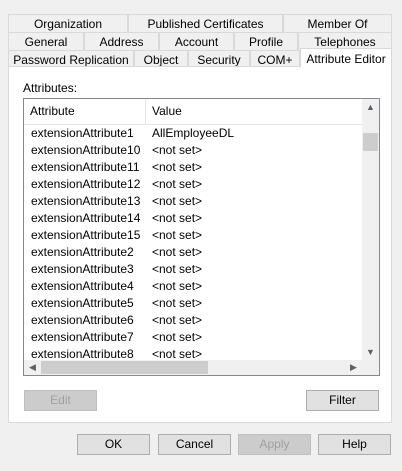 This screenshot has height=471, width=402. Describe the element at coordinates (86, 201) in the screenshot. I see `attribute-name: extensionAttribute13` at that location.